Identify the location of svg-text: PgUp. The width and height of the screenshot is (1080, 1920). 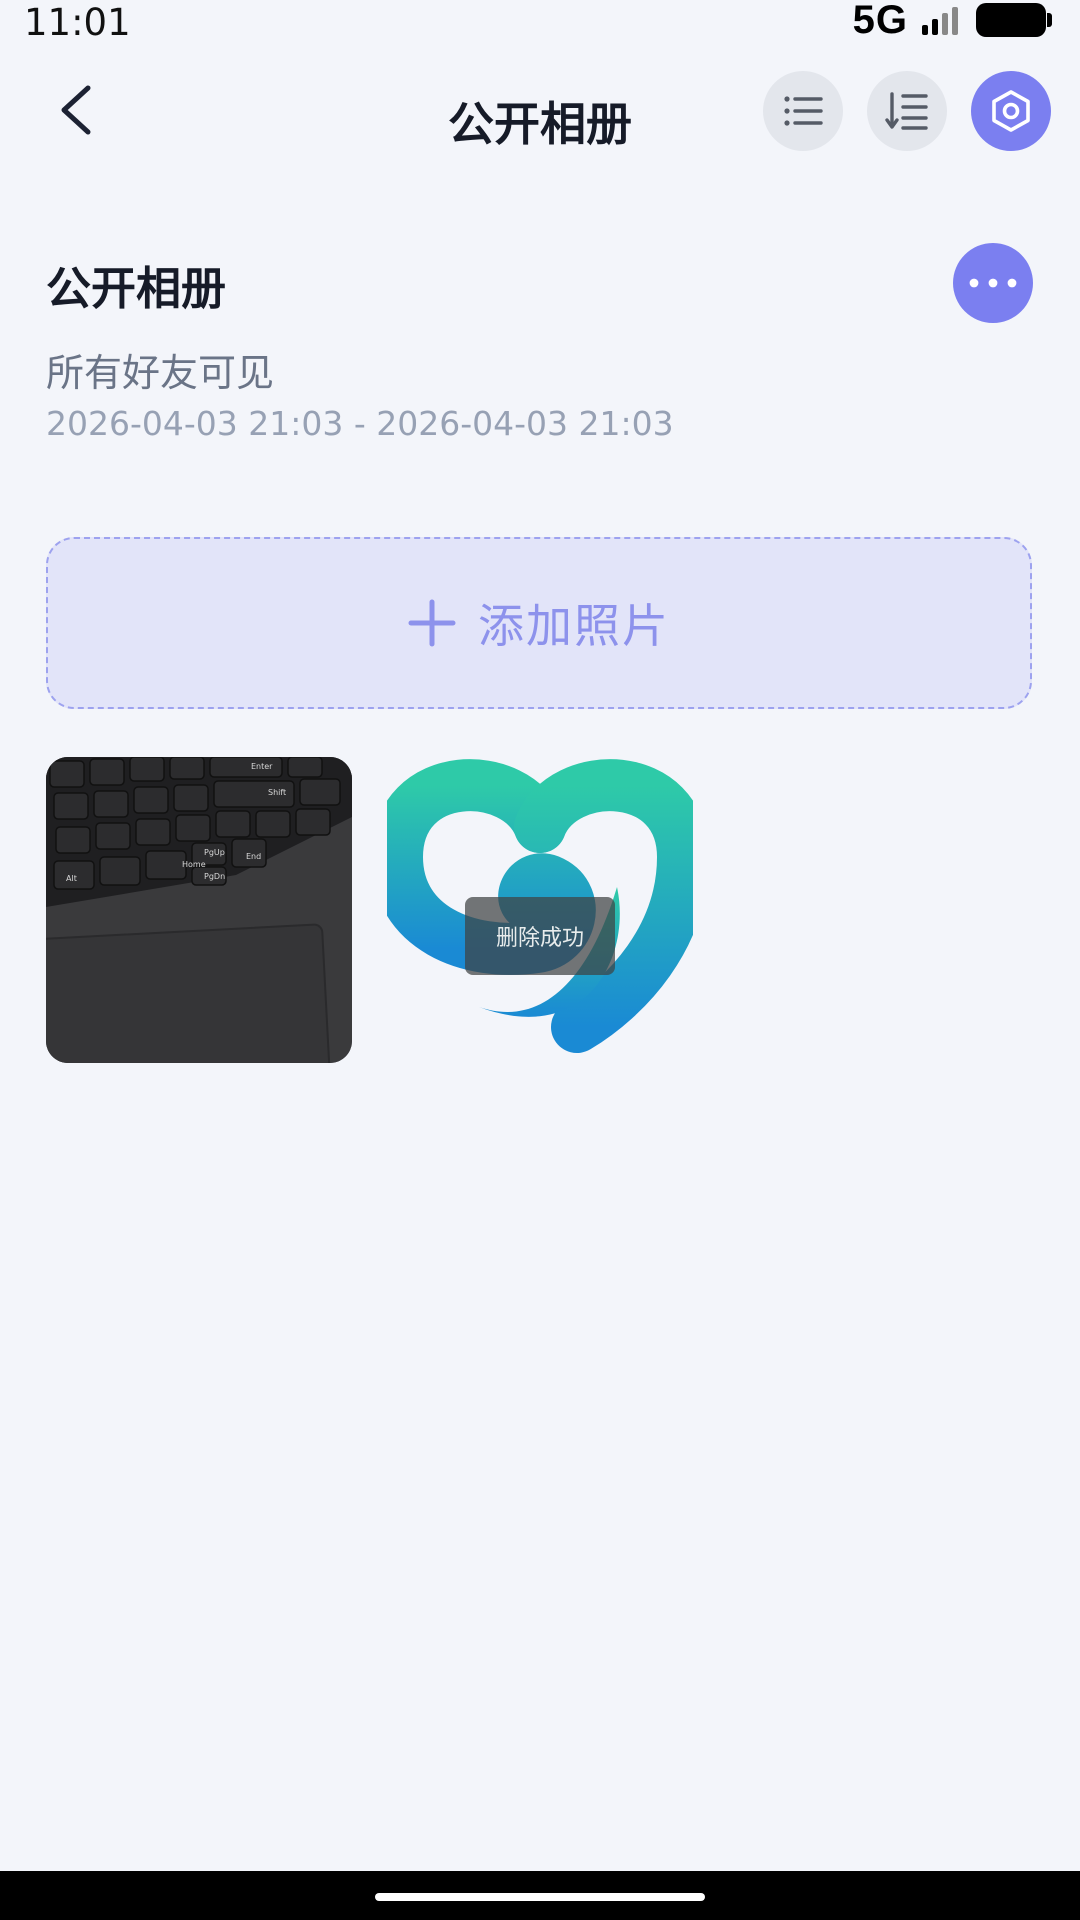
(214, 852).